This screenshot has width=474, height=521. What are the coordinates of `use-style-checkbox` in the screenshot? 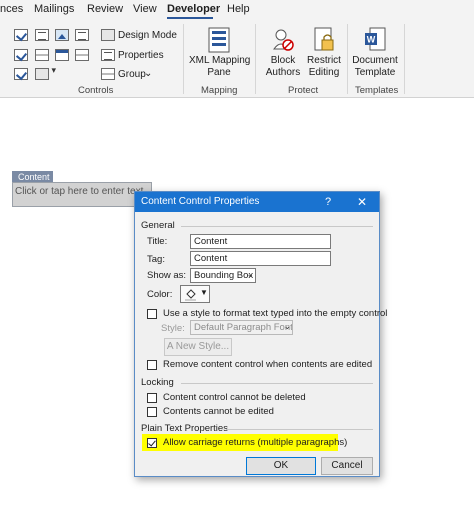 It's located at (152, 314).